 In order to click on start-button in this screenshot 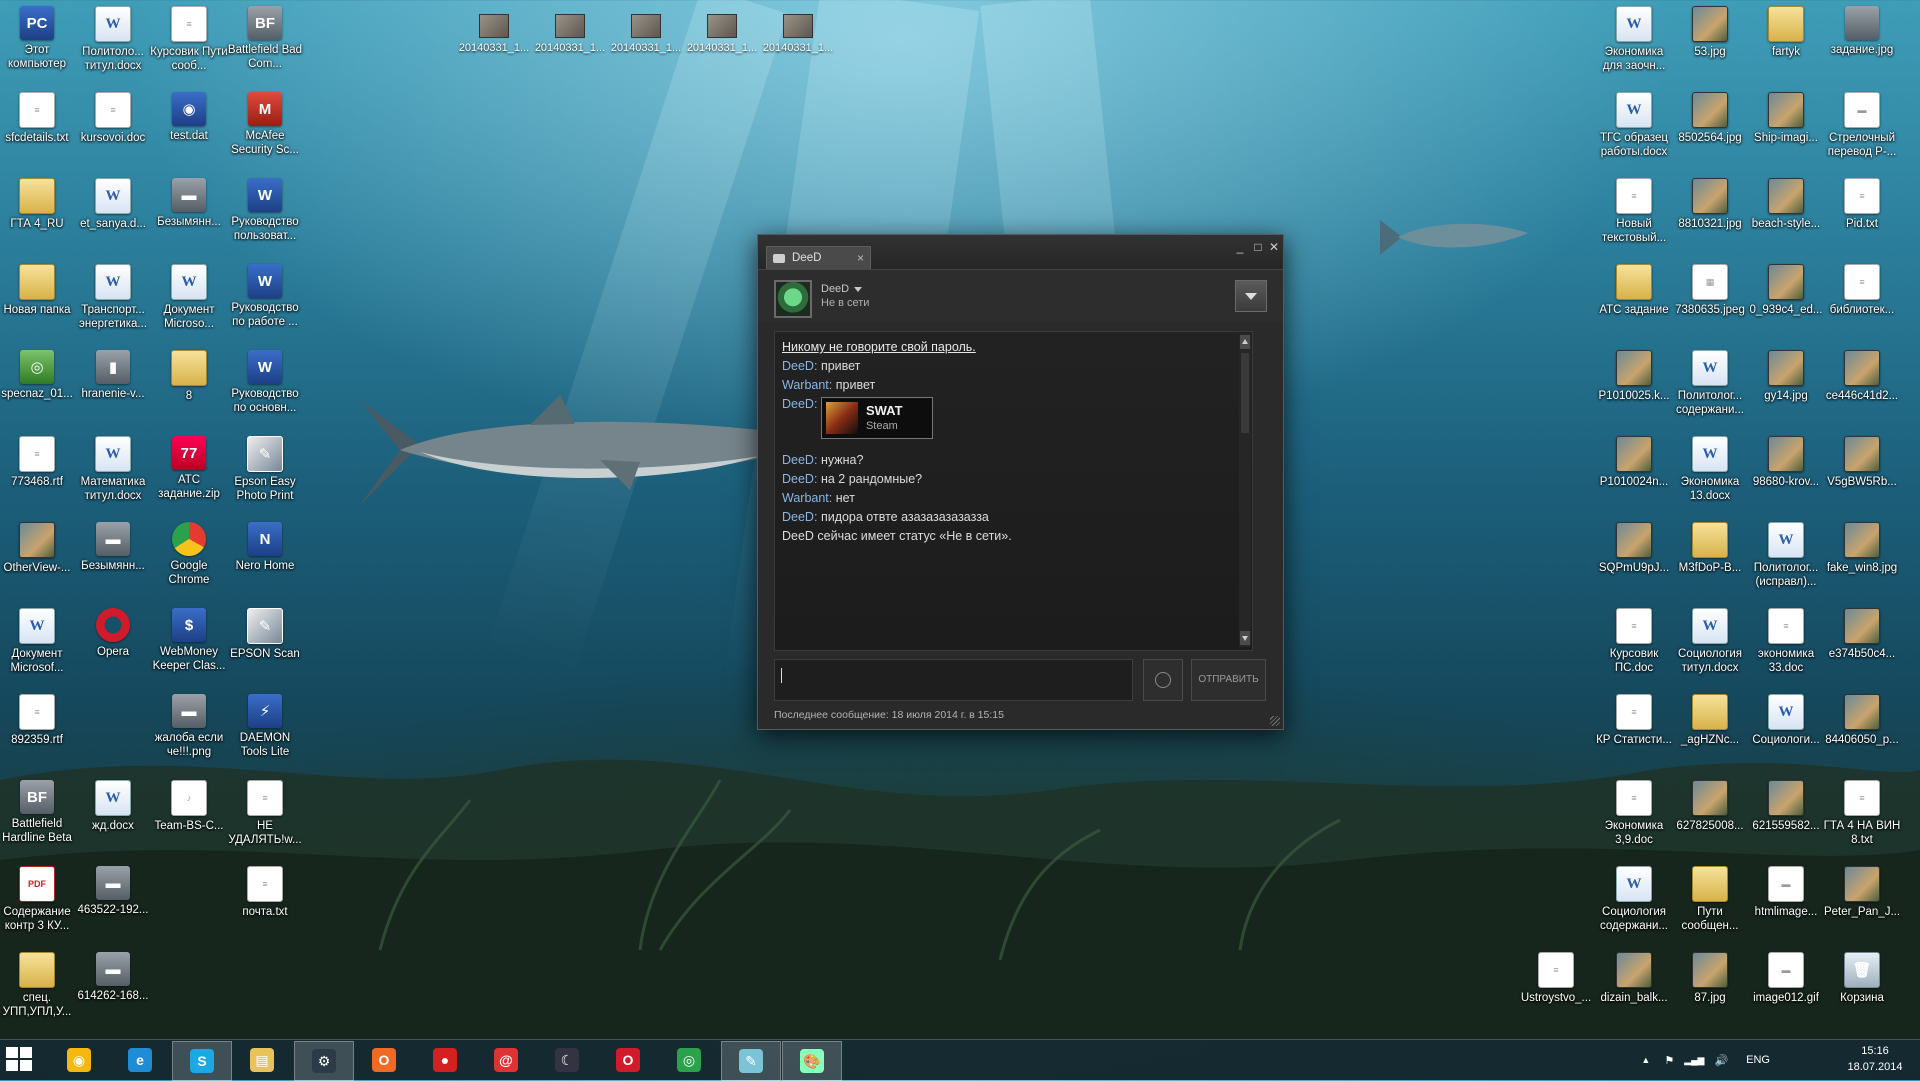, I will do `click(20, 1060)`.